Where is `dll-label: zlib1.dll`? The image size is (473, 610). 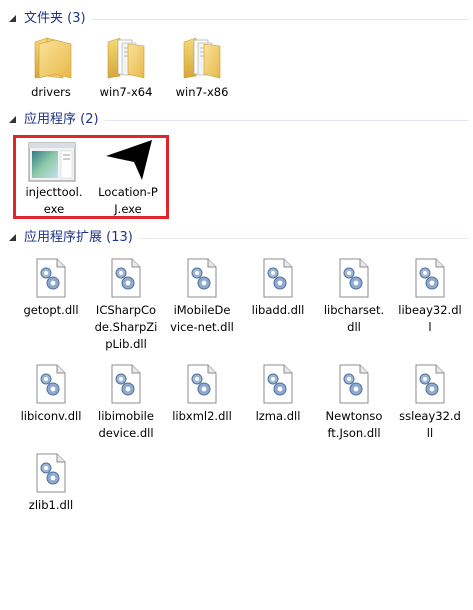
dll-label: zlib1.dll is located at coordinates (51, 505).